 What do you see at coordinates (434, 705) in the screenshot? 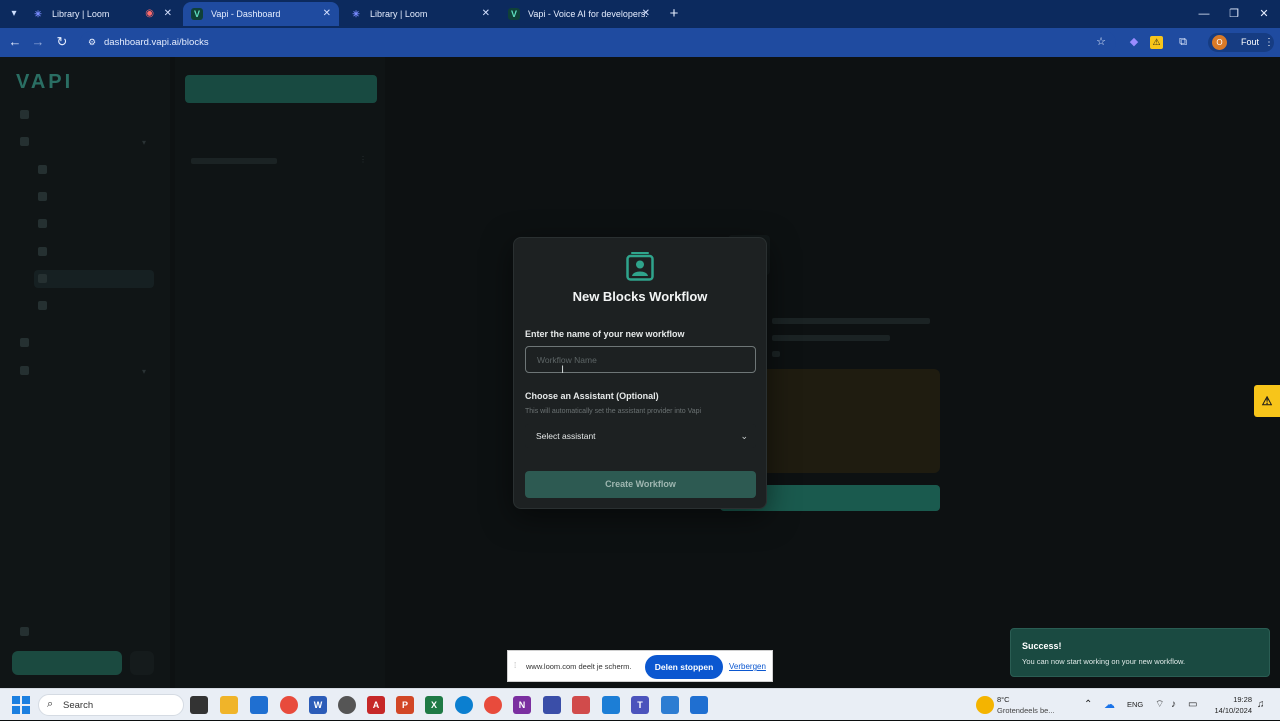
I see `excel-icon: X` at bounding box center [434, 705].